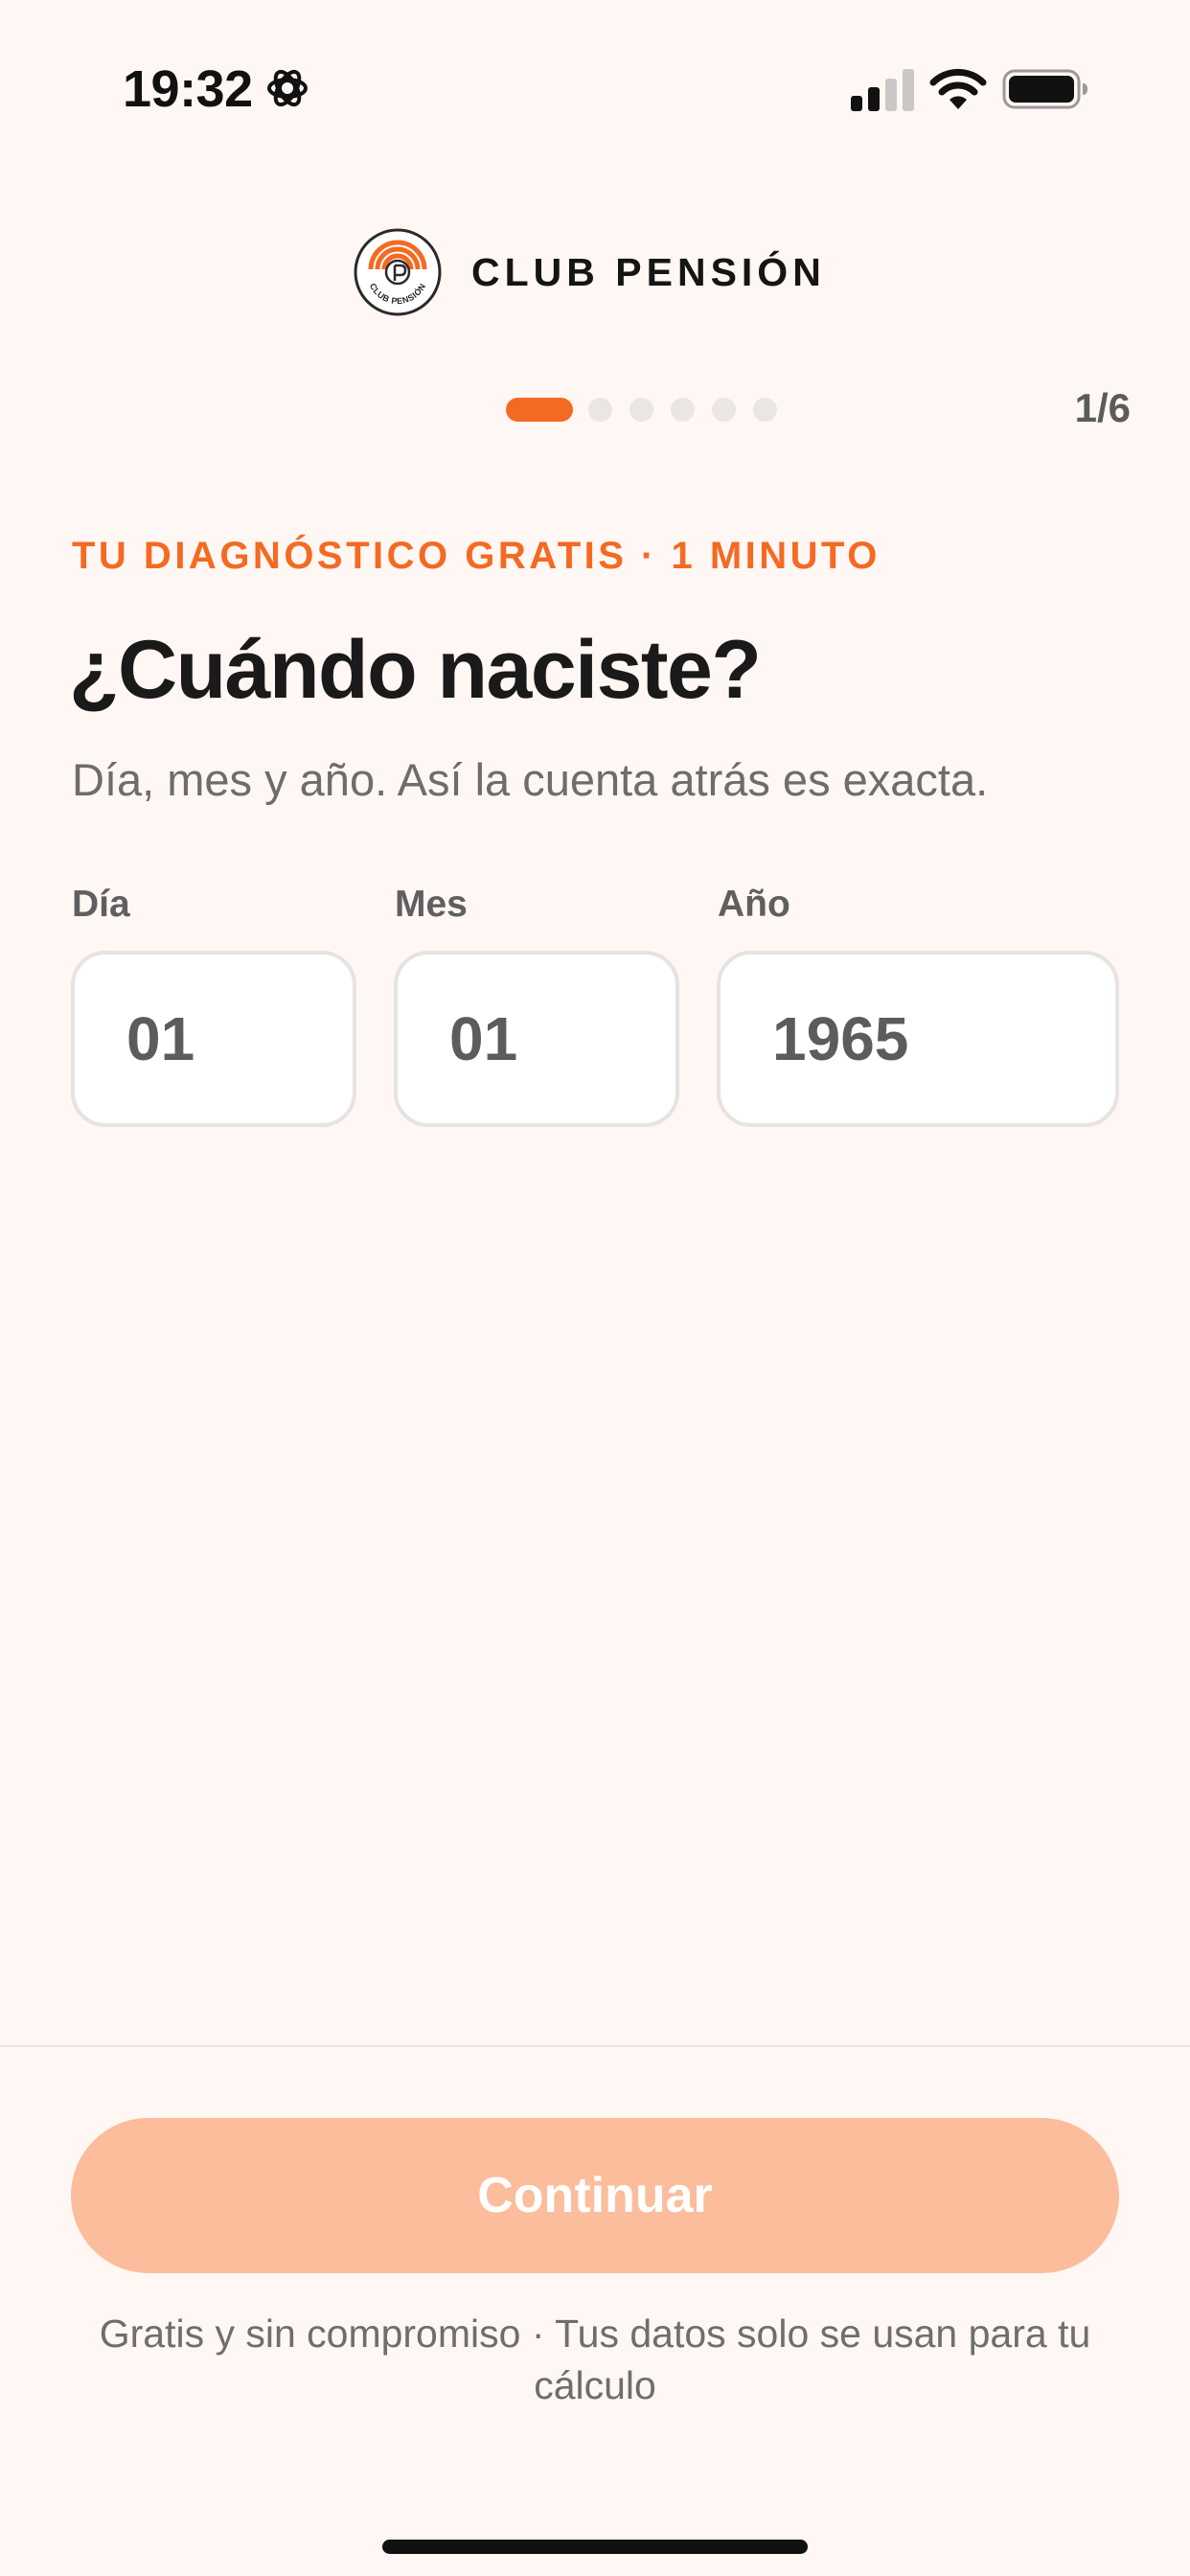 The height and width of the screenshot is (2576, 1190). Describe the element at coordinates (101, 904) in the screenshot. I see `day-label: Día` at that location.